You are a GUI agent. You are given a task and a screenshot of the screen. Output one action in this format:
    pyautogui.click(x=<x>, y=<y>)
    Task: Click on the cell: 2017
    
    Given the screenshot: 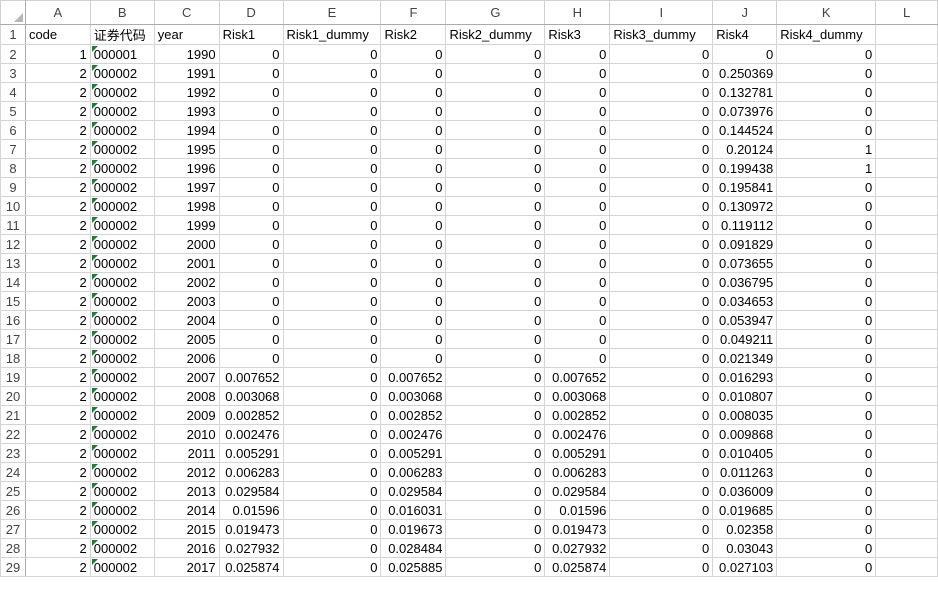 What is the action you would take?
    pyautogui.click(x=186, y=567)
    